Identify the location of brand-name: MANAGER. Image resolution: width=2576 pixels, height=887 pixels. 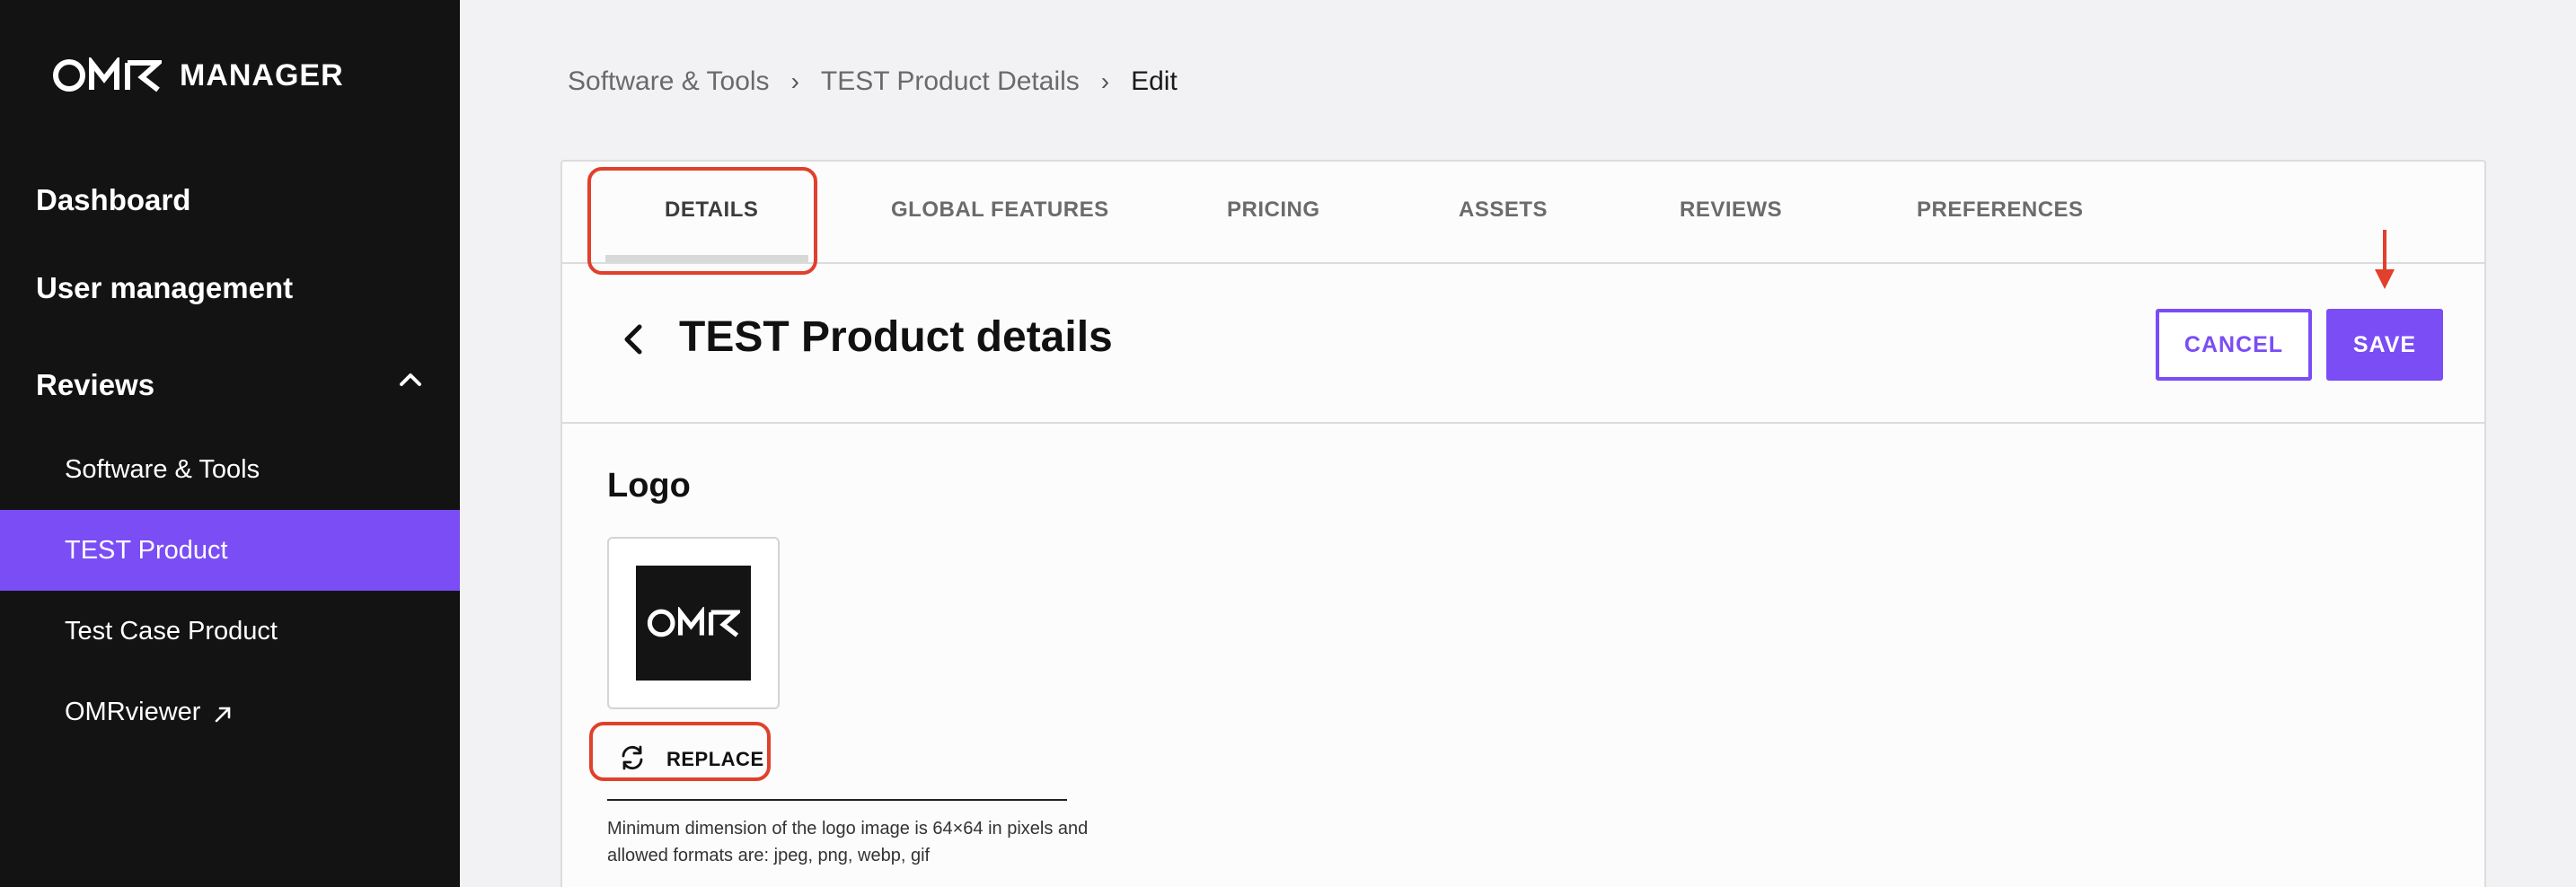
(262, 74).